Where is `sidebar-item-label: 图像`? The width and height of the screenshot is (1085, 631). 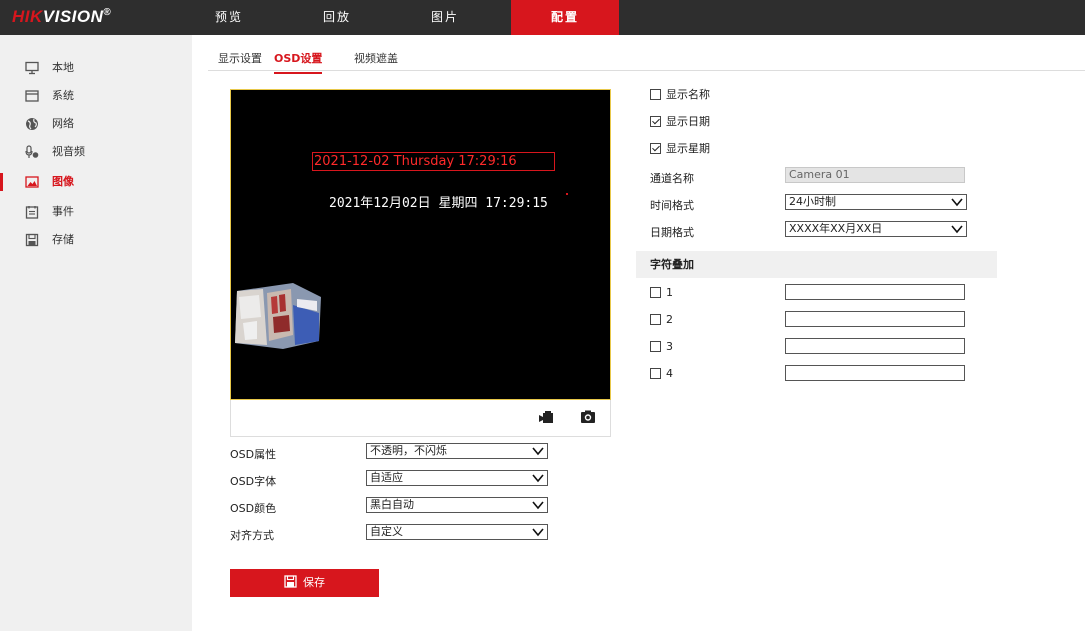
sidebar-item-label: 图像 is located at coordinates (63, 181).